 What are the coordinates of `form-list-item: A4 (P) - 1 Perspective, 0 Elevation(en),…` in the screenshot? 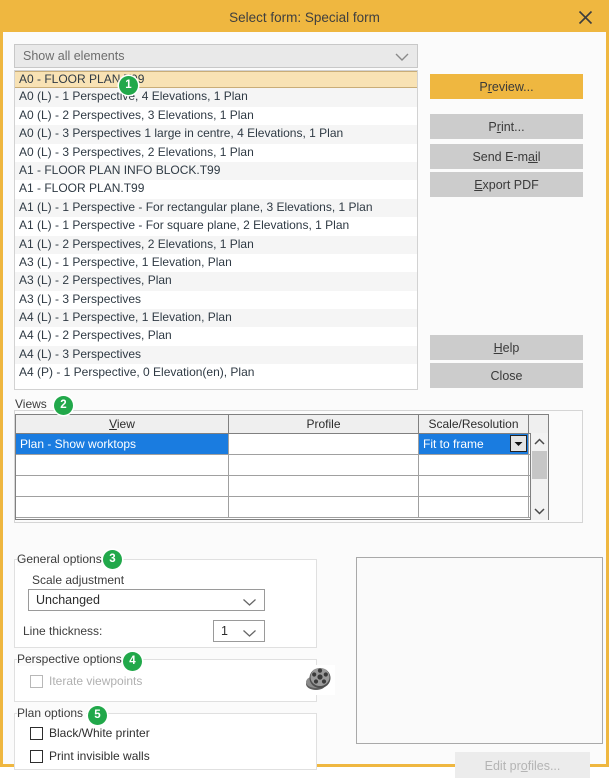 It's located at (216, 373).